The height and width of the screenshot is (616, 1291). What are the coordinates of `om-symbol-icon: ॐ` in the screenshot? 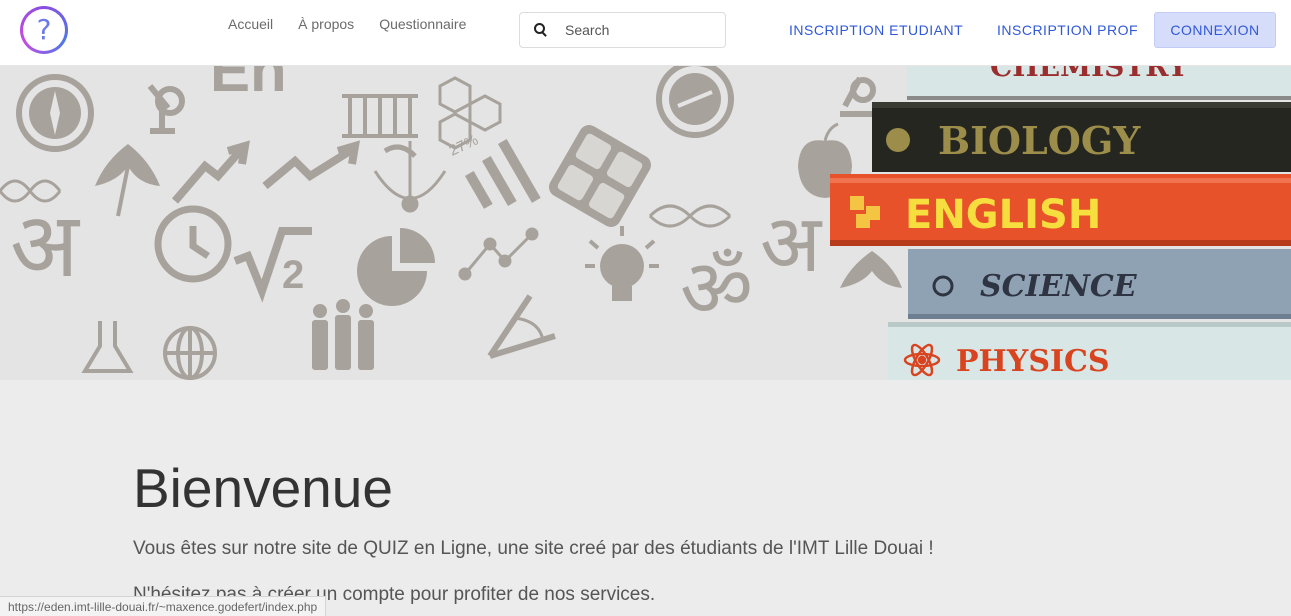 It's located at (716, 288).